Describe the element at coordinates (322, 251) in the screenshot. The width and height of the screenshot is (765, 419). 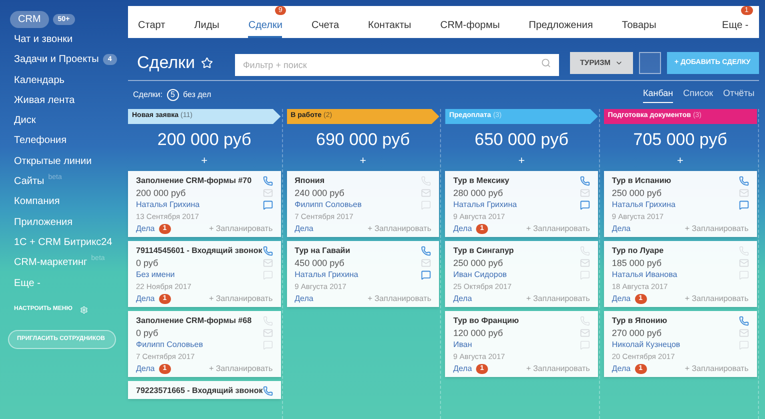
I see `deal-title: Тур на Гавайи` at that location.